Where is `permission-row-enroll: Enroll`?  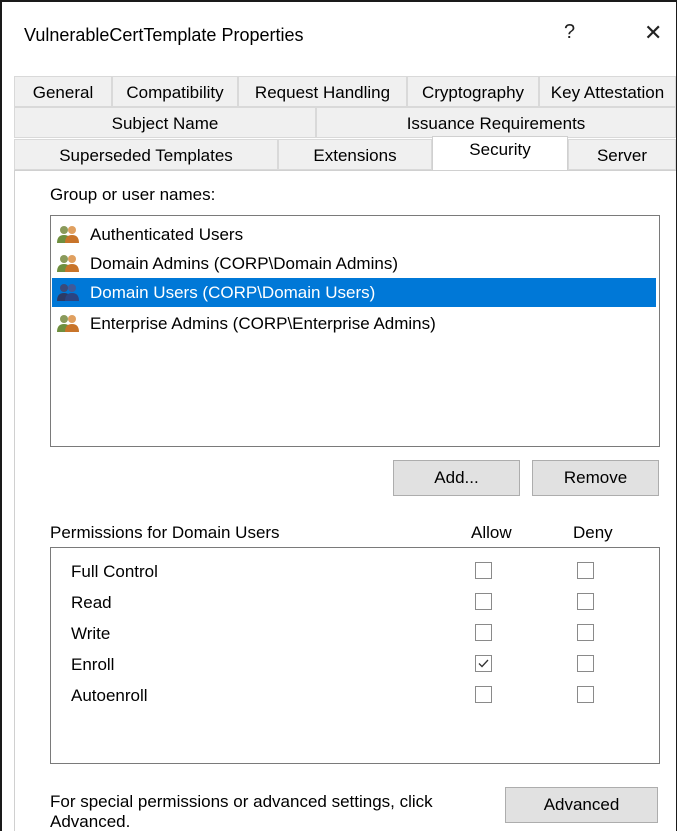
permission-row-enroll: Enroll is located at coordinates (355, 664).